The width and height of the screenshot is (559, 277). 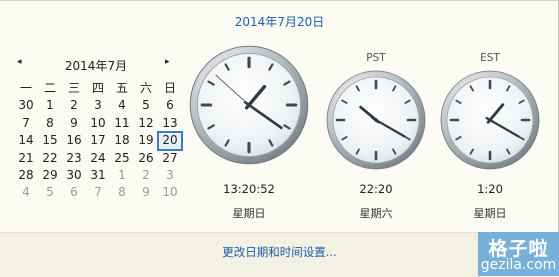 I want to click on pst-clock-face, so click(x=376, y=120).